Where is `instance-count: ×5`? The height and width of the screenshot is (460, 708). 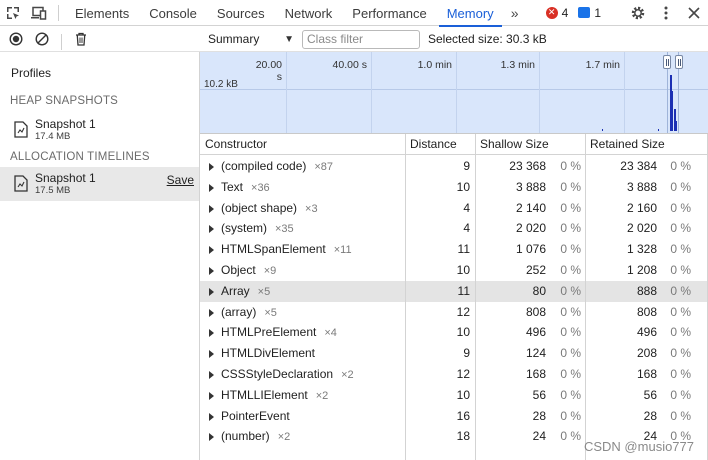 instance-count: ×5 is located at coordinates (264, 291).